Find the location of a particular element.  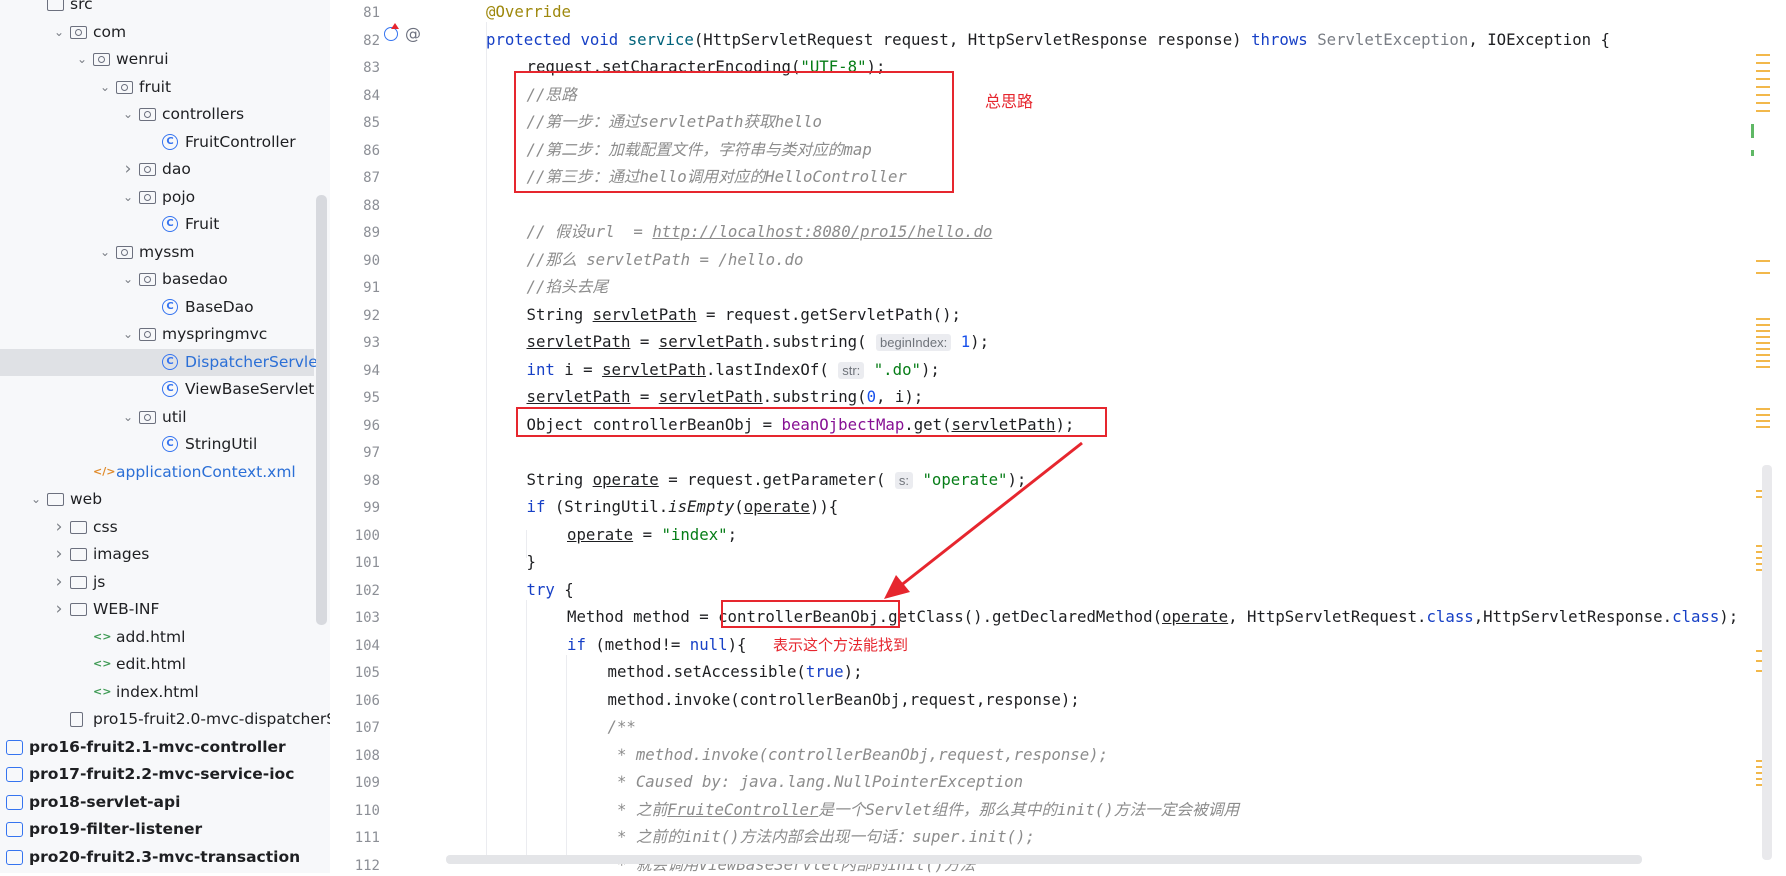

annotation-arrow is located at coordinates (983, 520).